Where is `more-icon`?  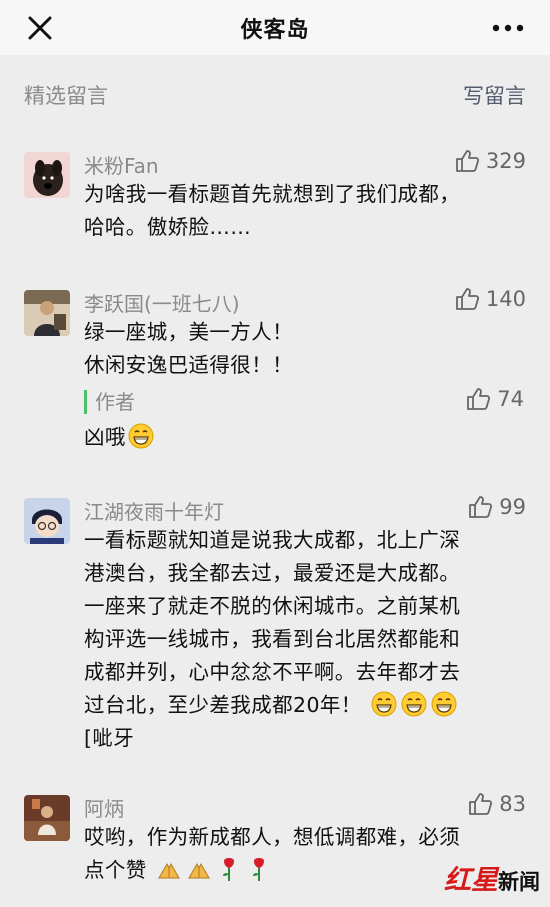
more-icon is located at coordinates (508, 28).